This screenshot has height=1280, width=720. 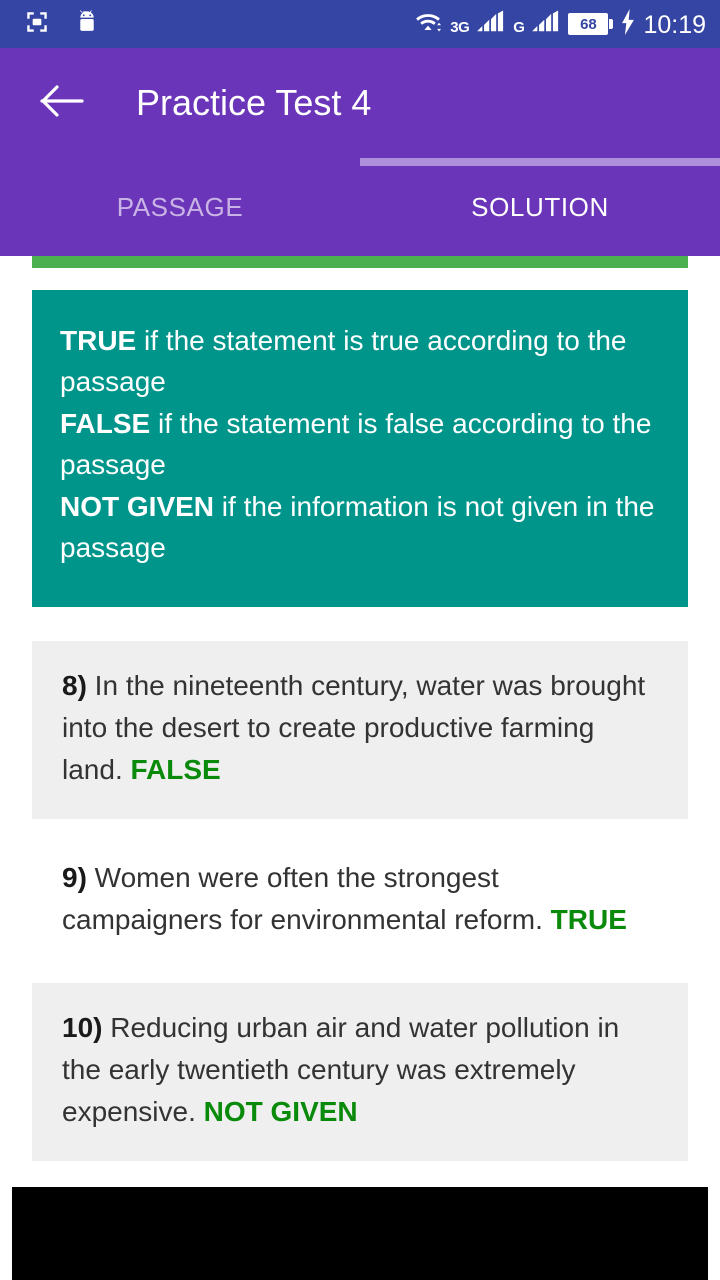 What do you see at coordinates (82, 1027) in the screenshot?
I see `question-number: 10)` at bounding box center [82, 1027].